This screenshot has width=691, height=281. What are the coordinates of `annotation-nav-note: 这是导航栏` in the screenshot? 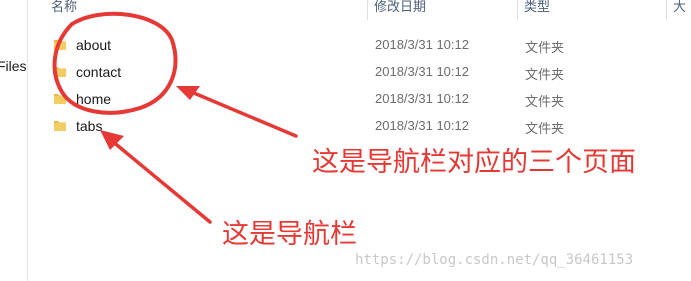 It's located at (289, 234).